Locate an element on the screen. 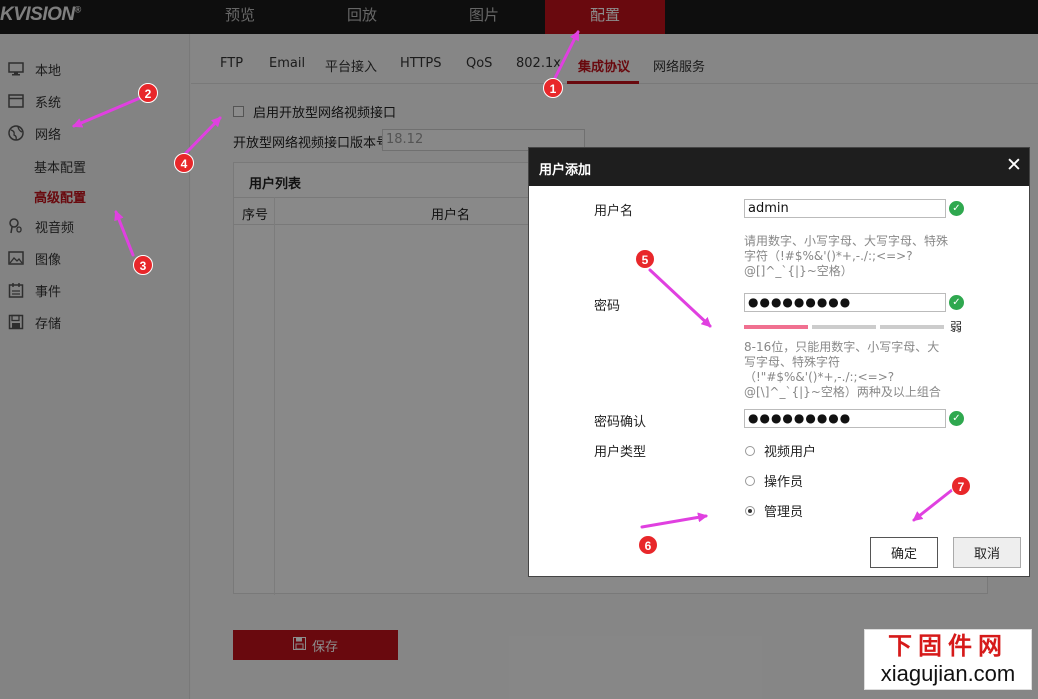 This screenshot has width=1038, height=699. password-strength-label: 弱 is located at coordinates (956, 327).